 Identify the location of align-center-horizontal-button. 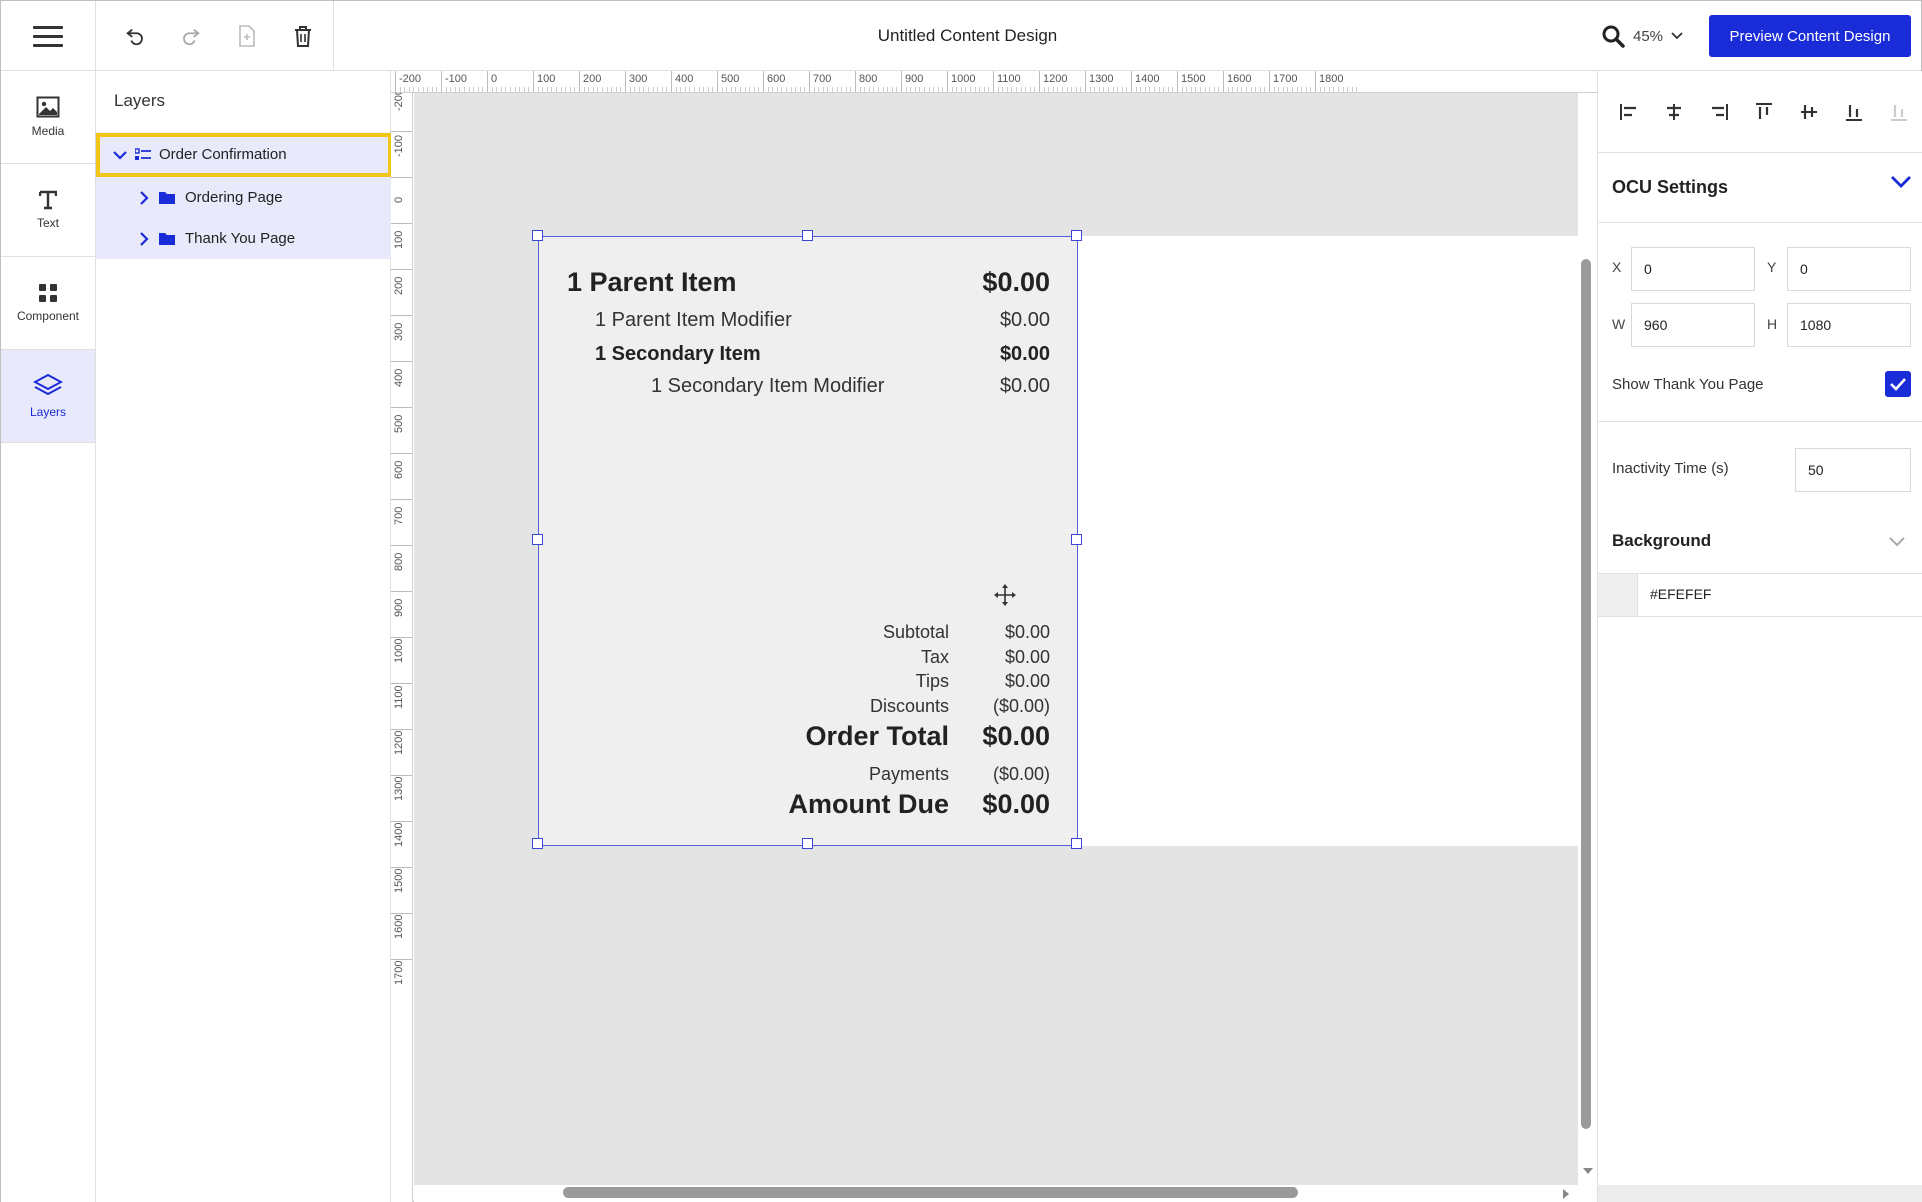
(1673, 111).